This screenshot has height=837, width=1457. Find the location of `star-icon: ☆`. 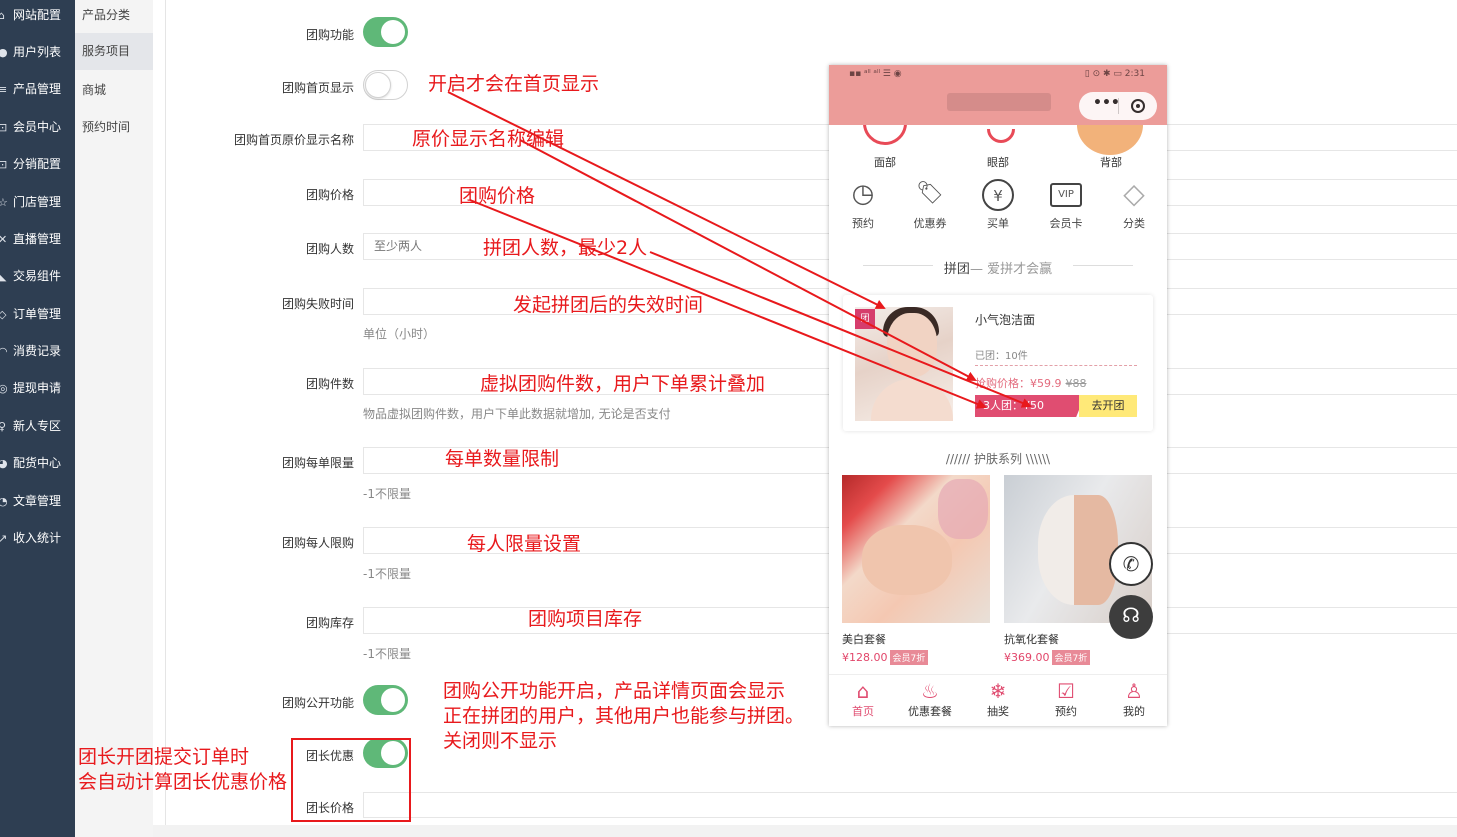

star-icon: ☆ is located at coordinates (4, 202).